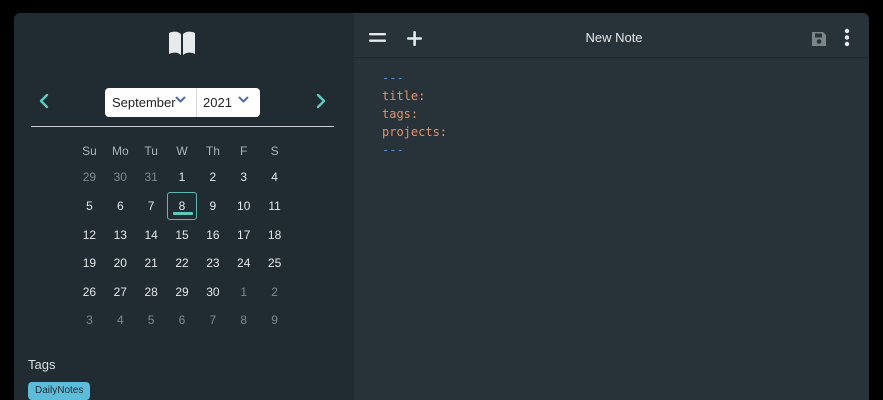  What do you see at coordinates (274, 235) in the screenshot?
I see `calendar-day: 18` at bounding box center [274, 235].